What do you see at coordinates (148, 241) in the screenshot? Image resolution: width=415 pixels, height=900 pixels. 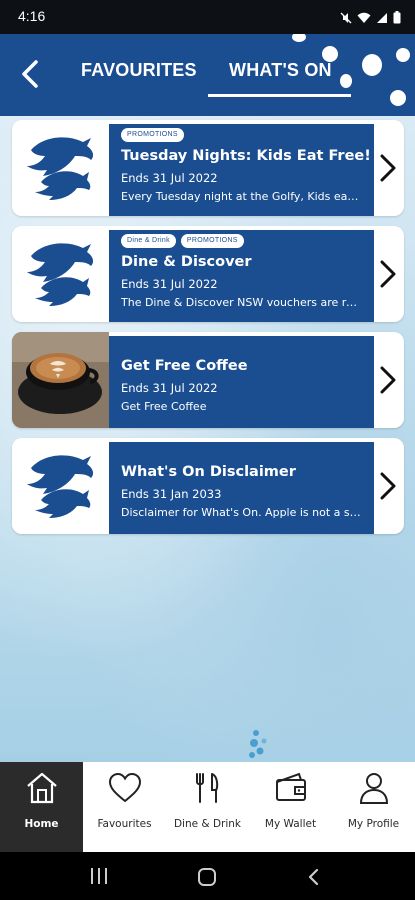 I see `tag-dine-drink: Dine & Drink` at bounding box center [148, 241].